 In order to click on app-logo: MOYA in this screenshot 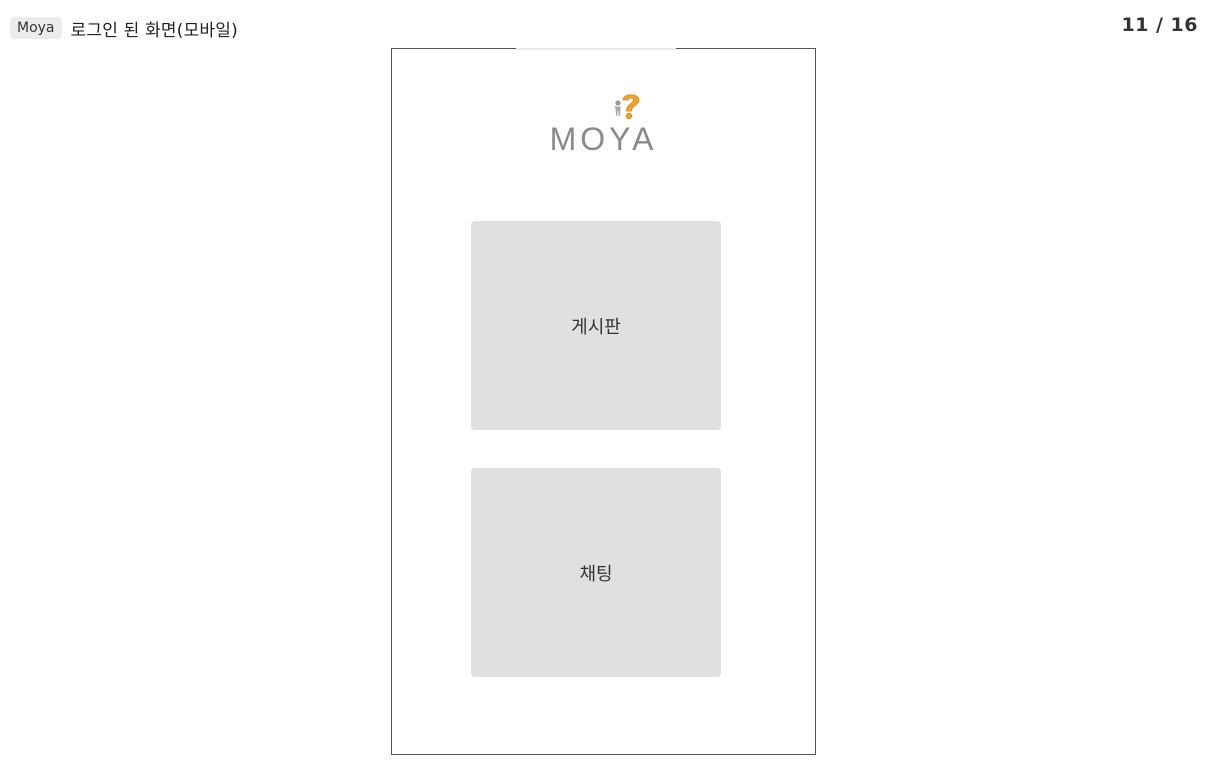, I will do `click(603, 124)`.